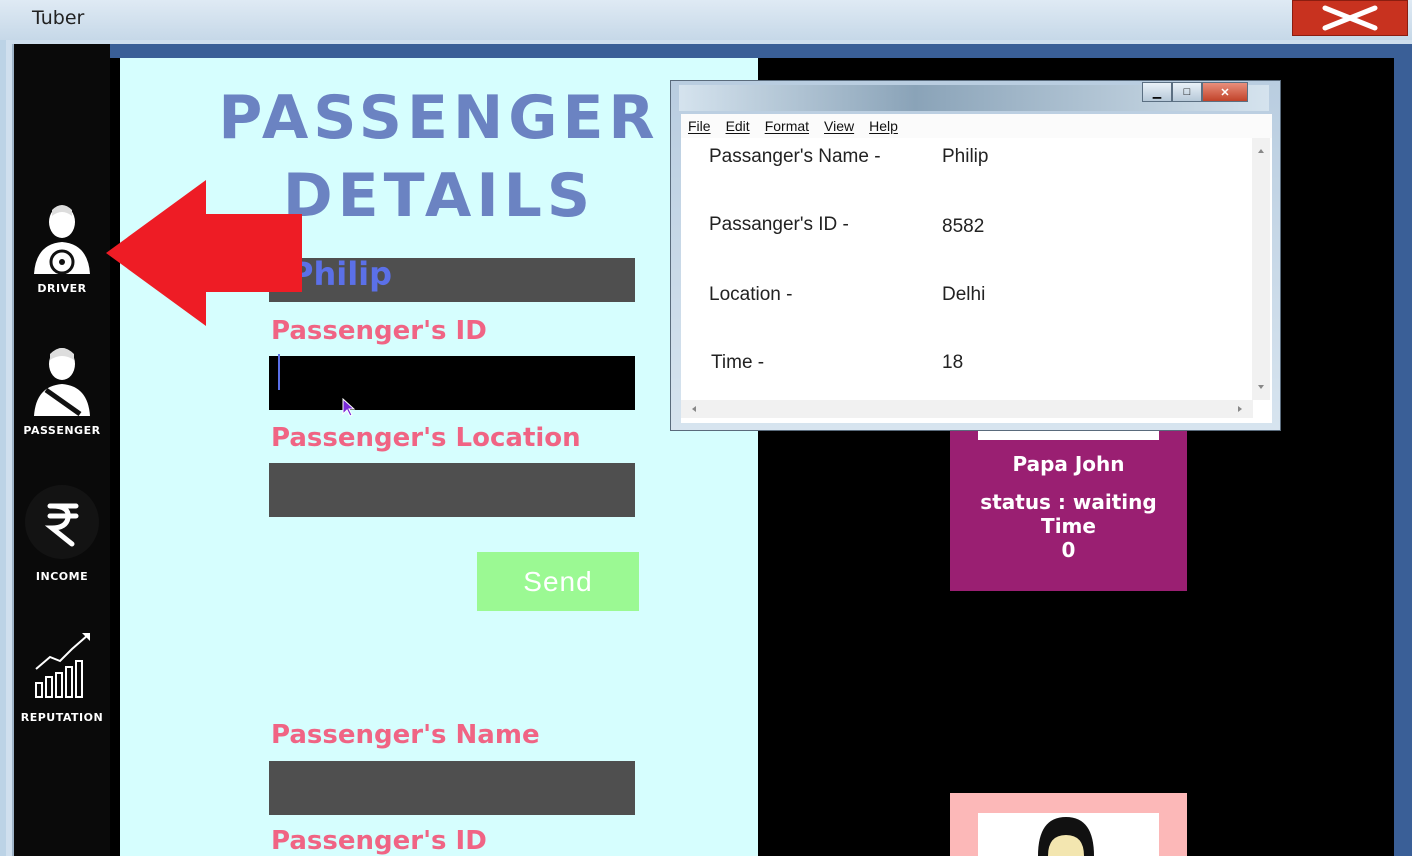  Describe the element at coordinates (62, 288) in the screenshot. I see `sidebar-item-label: DRIVER` at that location.